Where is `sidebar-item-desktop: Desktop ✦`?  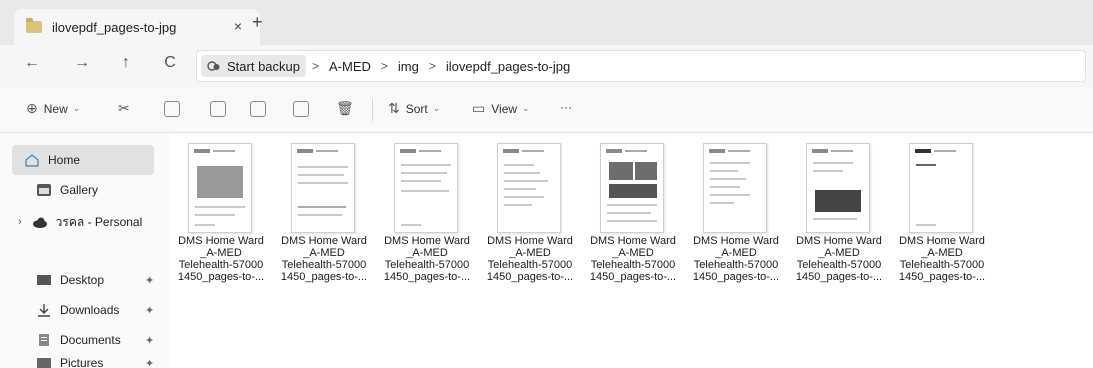 sidebar-item-desktop: Desktop ✦ is located at coordinates (85, 280).